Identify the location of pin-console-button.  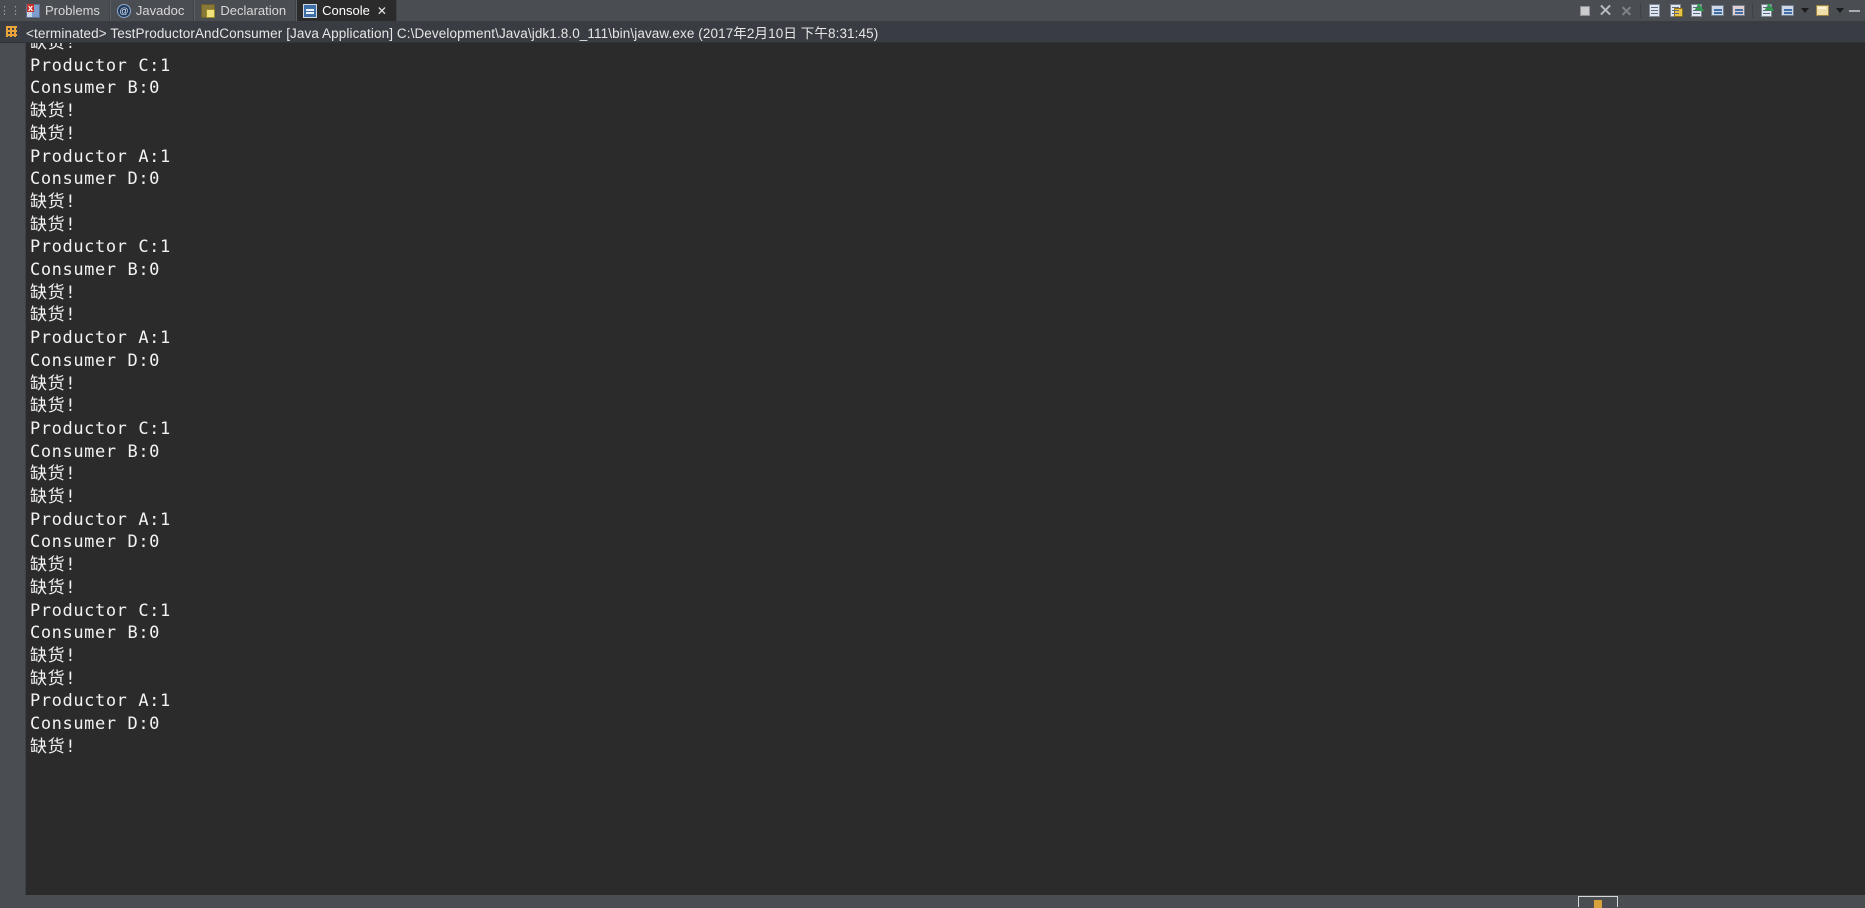
(1738, 11).